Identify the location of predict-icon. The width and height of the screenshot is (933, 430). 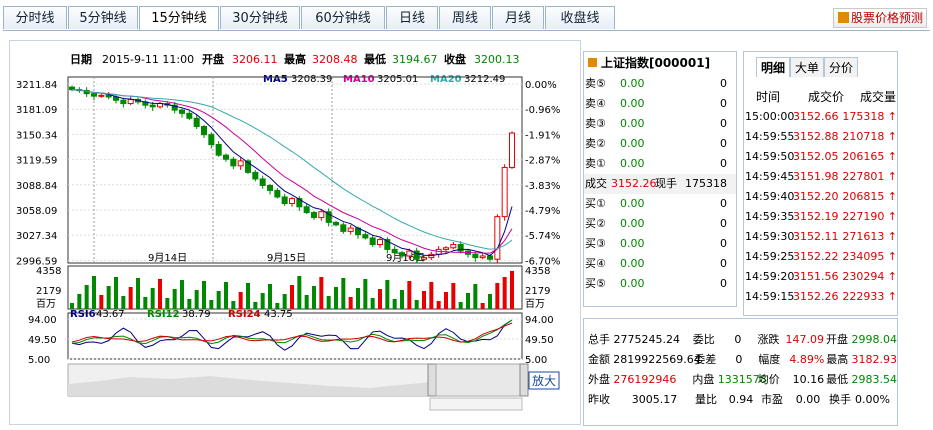
(843, 17).